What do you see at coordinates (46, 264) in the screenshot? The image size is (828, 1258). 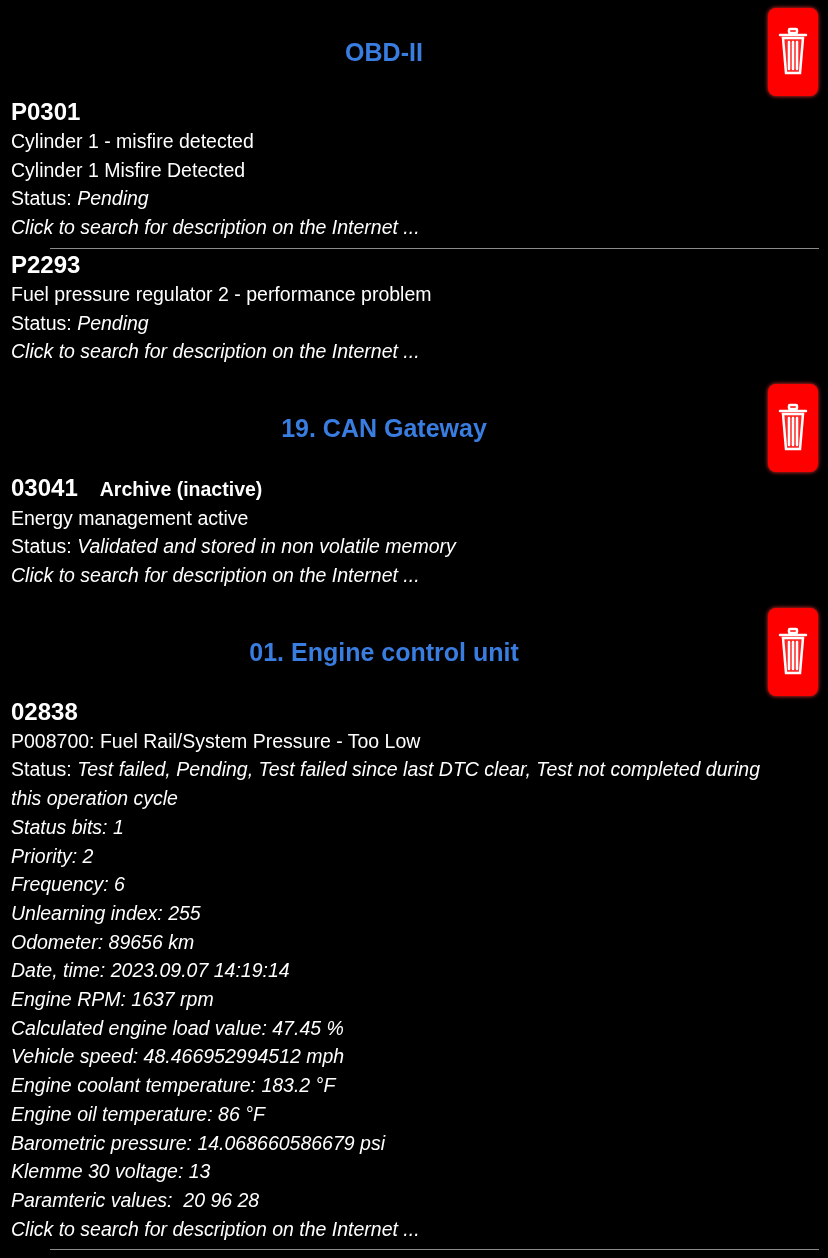 I see `fault-code: P2293` at bounding box center [46, 264].